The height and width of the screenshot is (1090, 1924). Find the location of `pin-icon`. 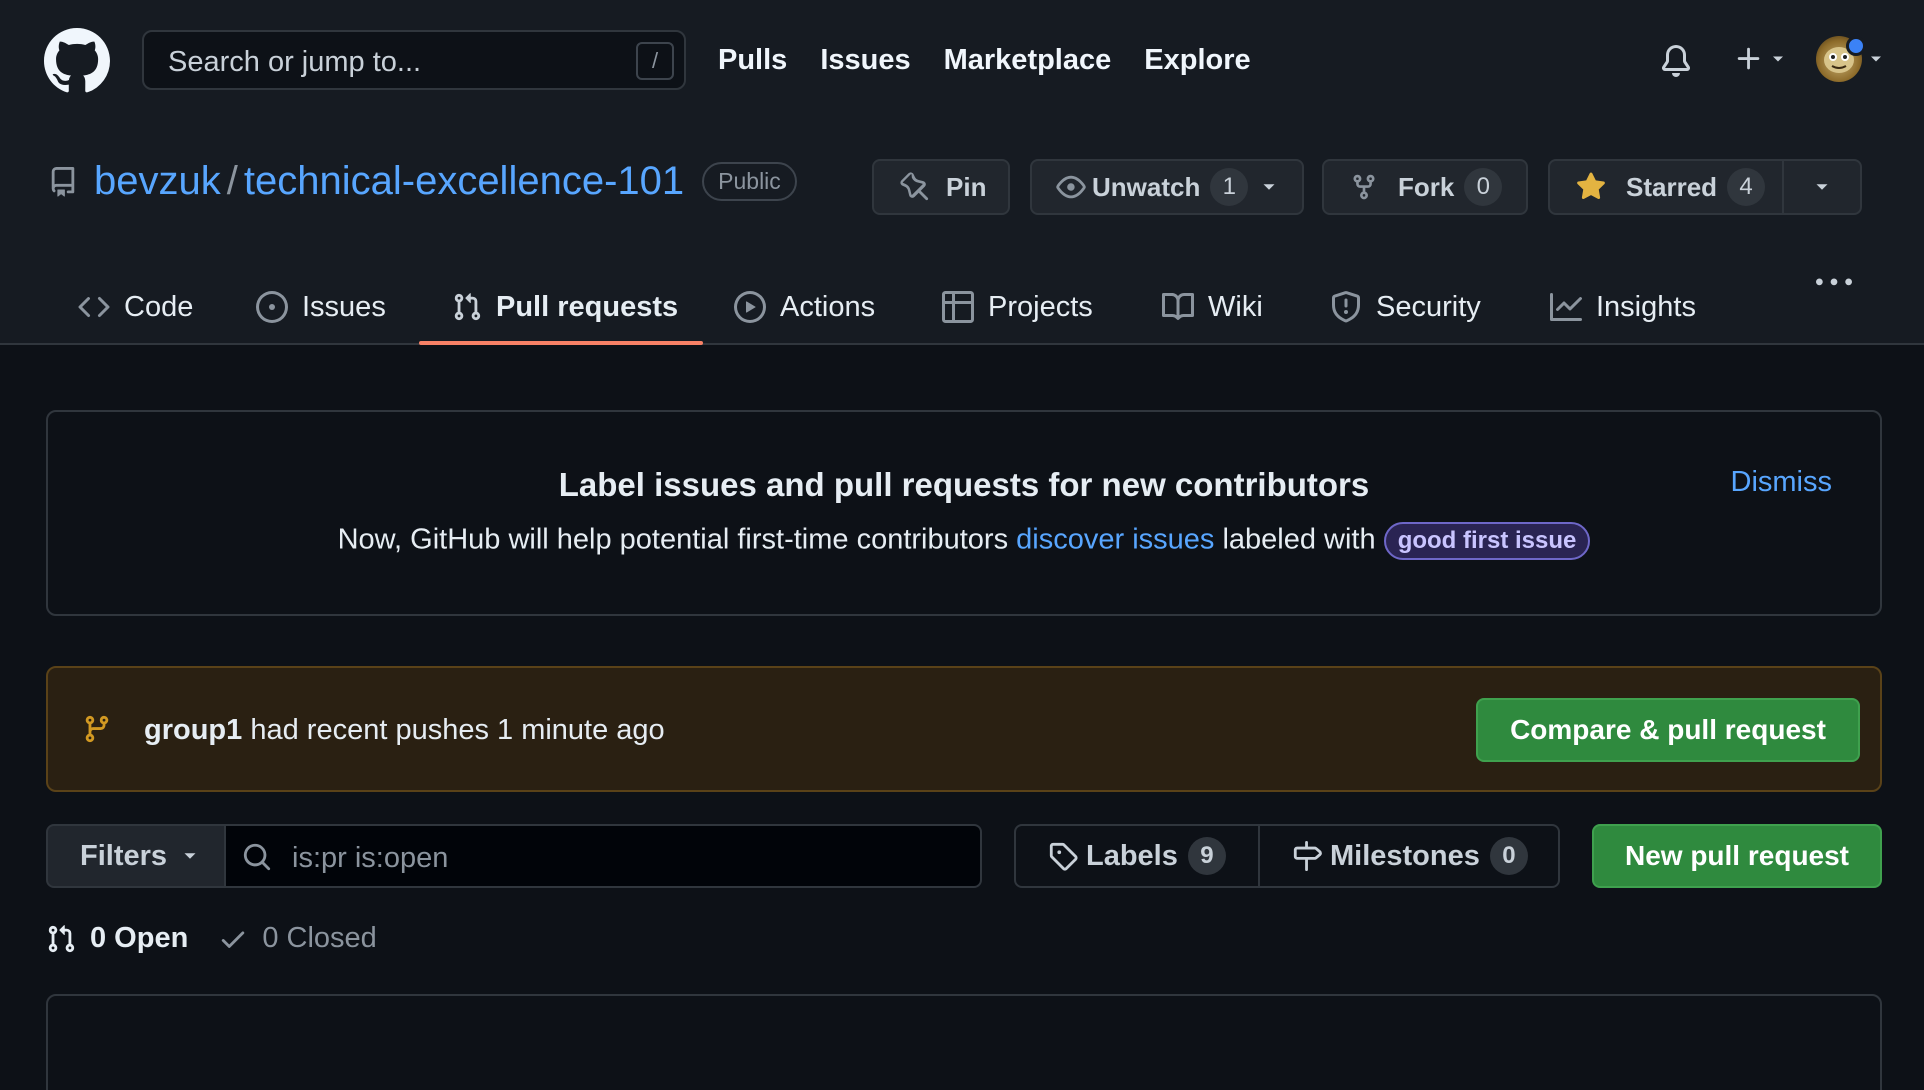

pin-icon is located at coordinates (914, 186).